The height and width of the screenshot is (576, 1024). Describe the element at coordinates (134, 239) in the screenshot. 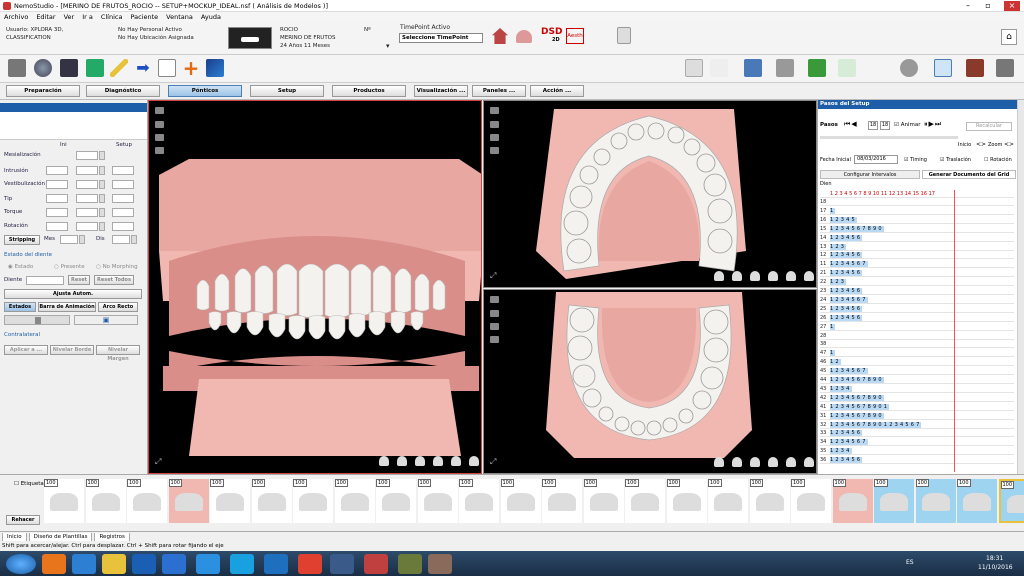

I see `dis-stepper` at that location.